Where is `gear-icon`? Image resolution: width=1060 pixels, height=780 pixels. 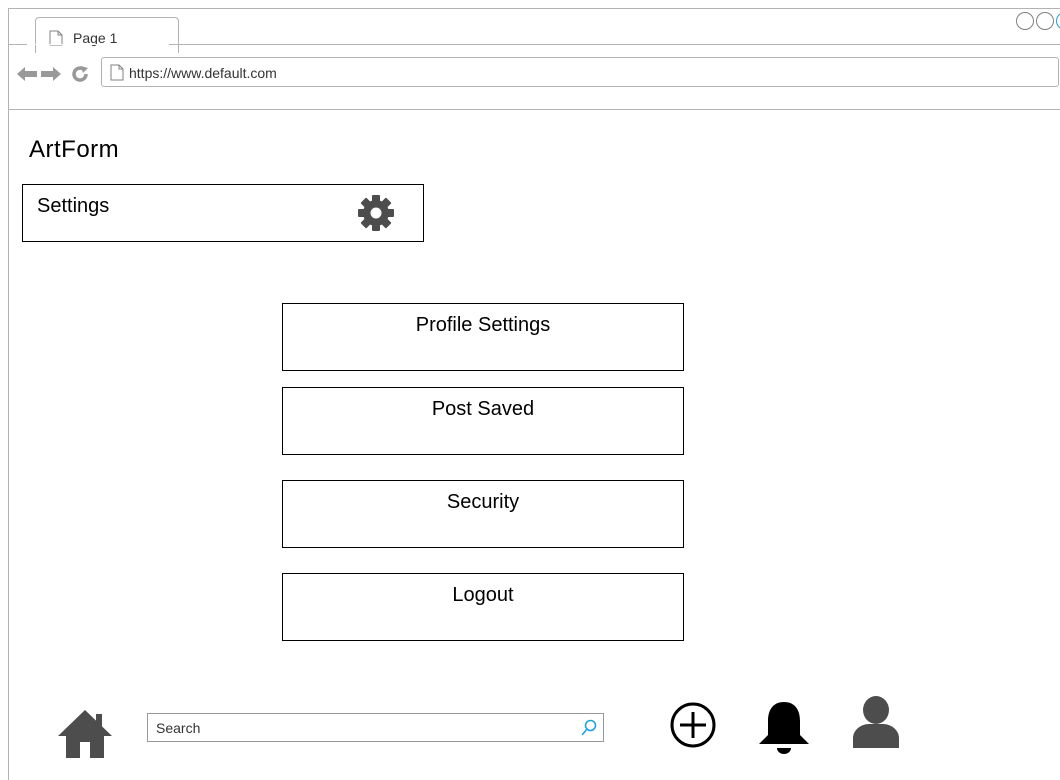 gear-icon is located at coordinates (376, 213).